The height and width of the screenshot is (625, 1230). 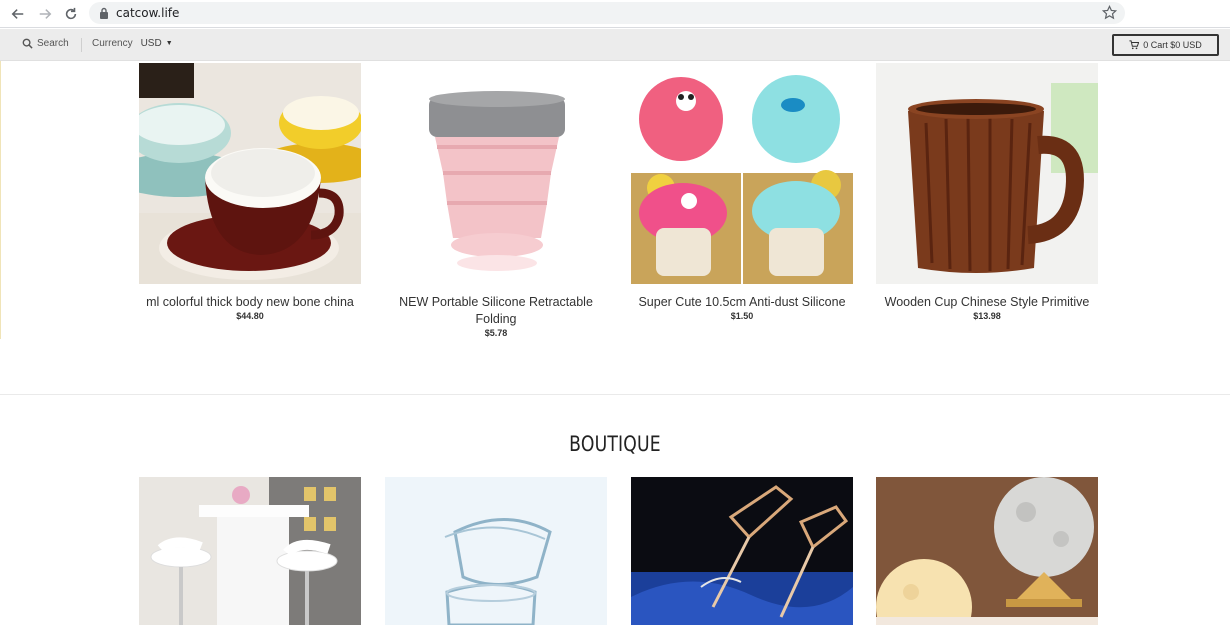 What do you see at coordinates (496, 551) in the screenshot?
I see `boutique-tile-glass-cups` at bounding box center [496, 551].